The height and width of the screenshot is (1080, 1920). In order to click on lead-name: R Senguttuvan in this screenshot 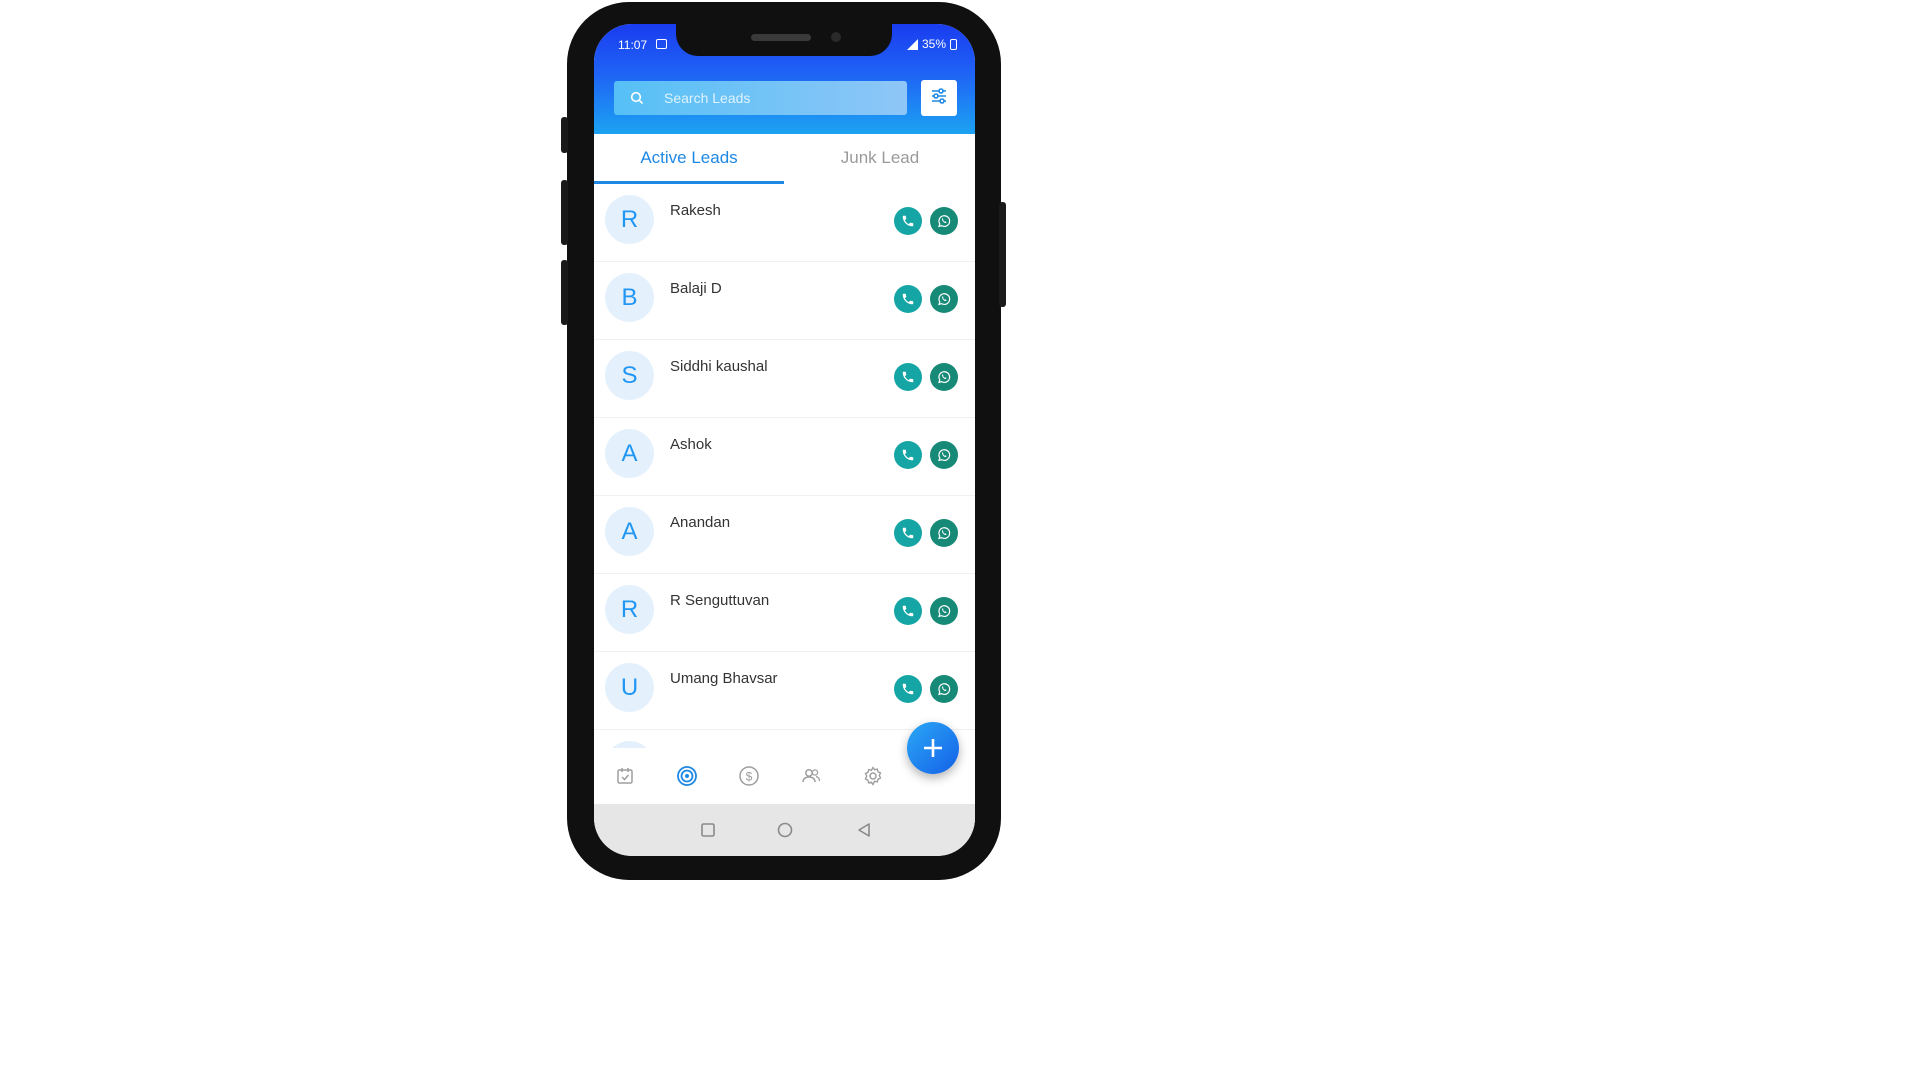, I will do `click(720, 600)`.